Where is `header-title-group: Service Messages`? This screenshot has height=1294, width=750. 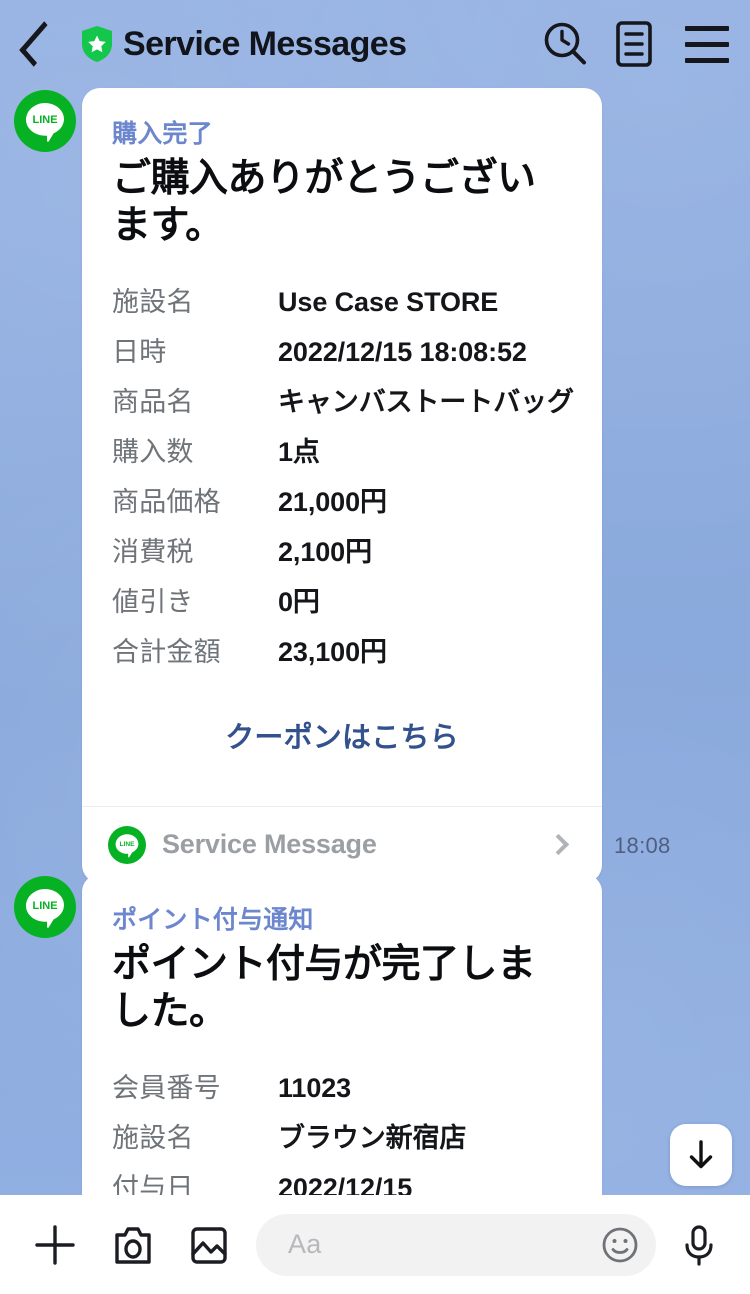
header-title-group: Service Messages is located at coordinates (309, 44).